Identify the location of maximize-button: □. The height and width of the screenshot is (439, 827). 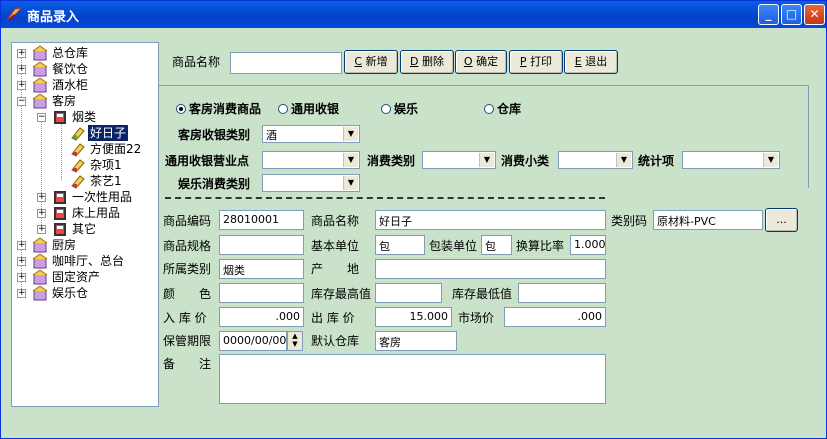
(791, 14).